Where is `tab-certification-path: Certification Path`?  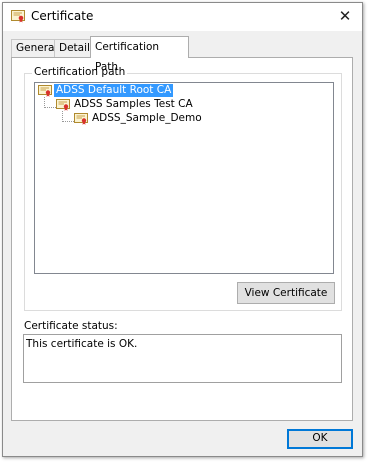 tab-certification-path: Certification Path is located at coordinates (139, 54).